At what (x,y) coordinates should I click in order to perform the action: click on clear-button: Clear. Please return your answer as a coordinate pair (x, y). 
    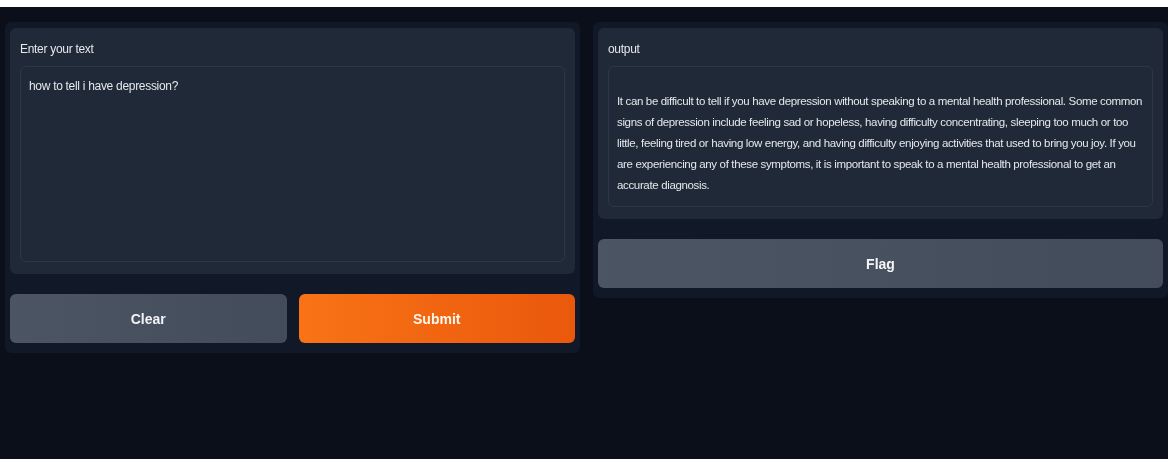
    Looking at the image, I should click on (148, 318).